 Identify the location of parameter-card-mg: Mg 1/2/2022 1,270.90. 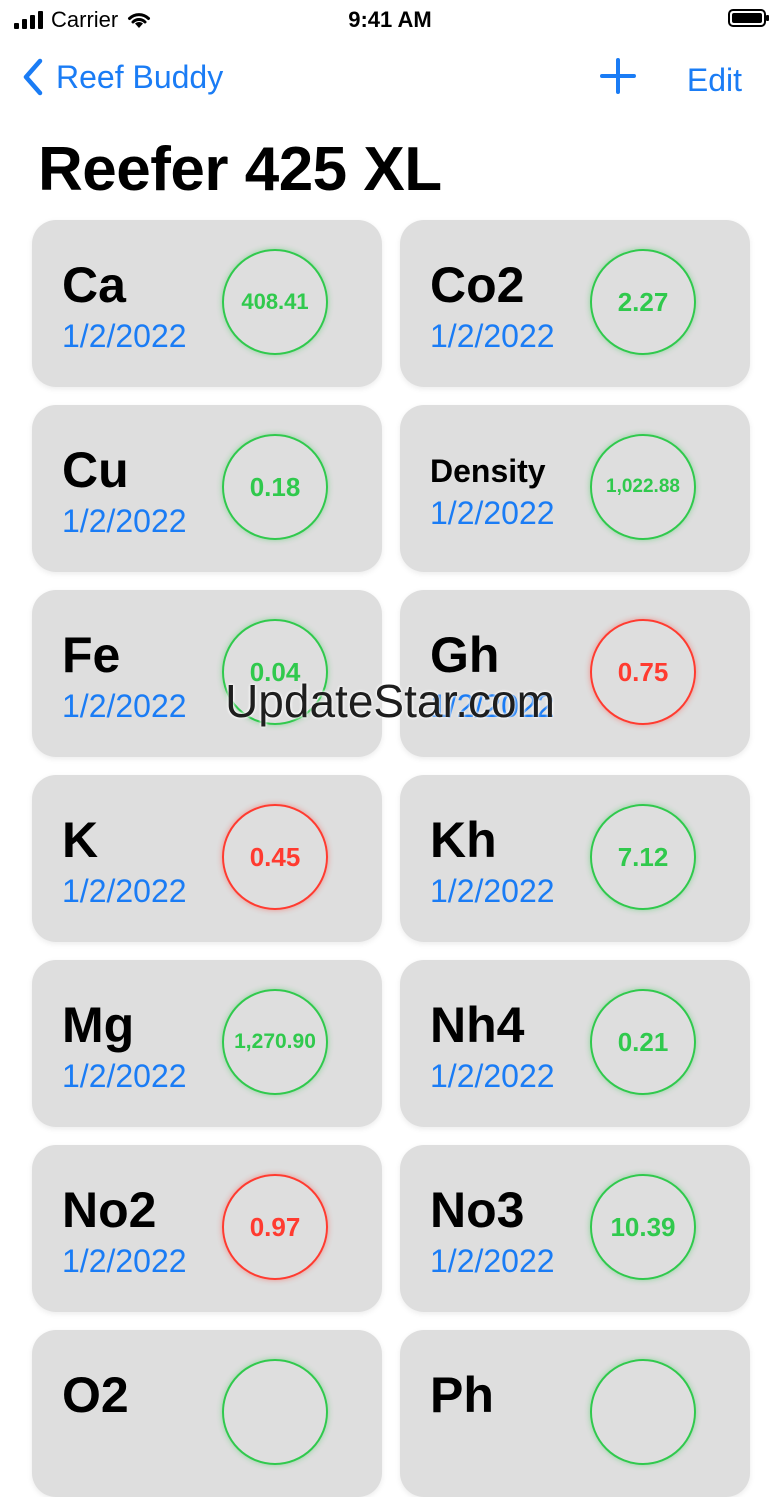
(207, 1043).